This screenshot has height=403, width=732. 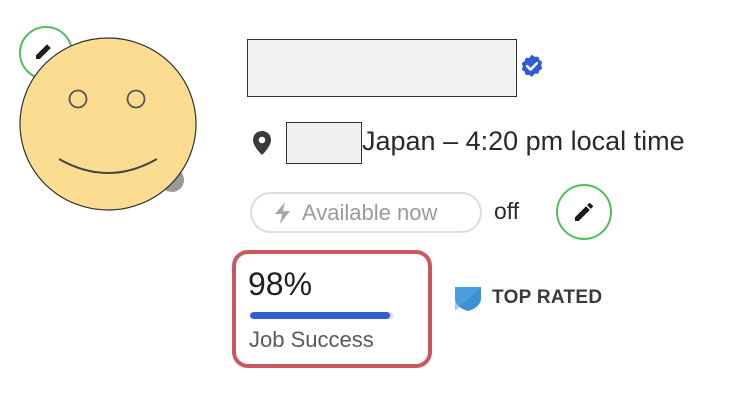 I want to click on job-success-label: Job Success, so click(x=311, y=339).